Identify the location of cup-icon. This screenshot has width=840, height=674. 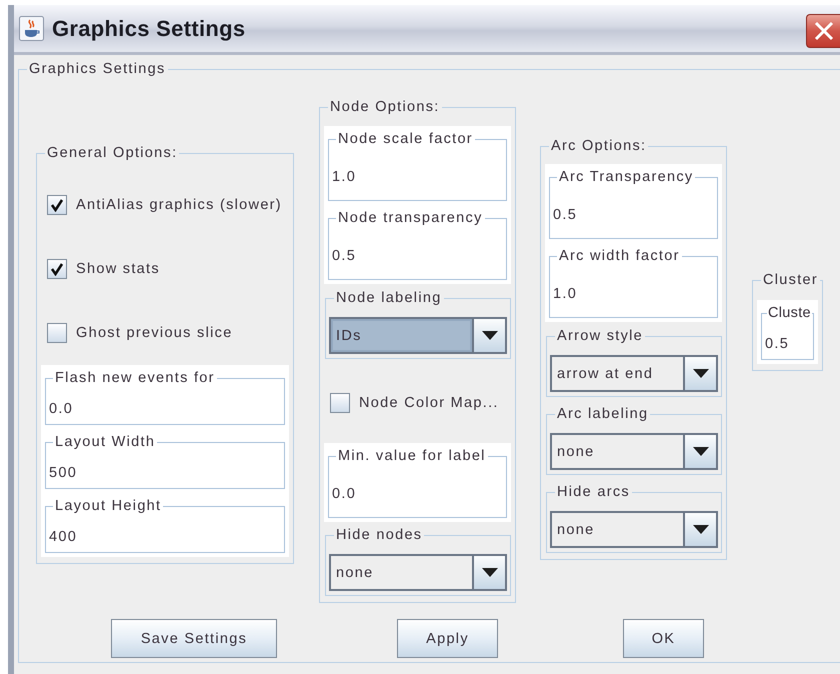
(31, 28).